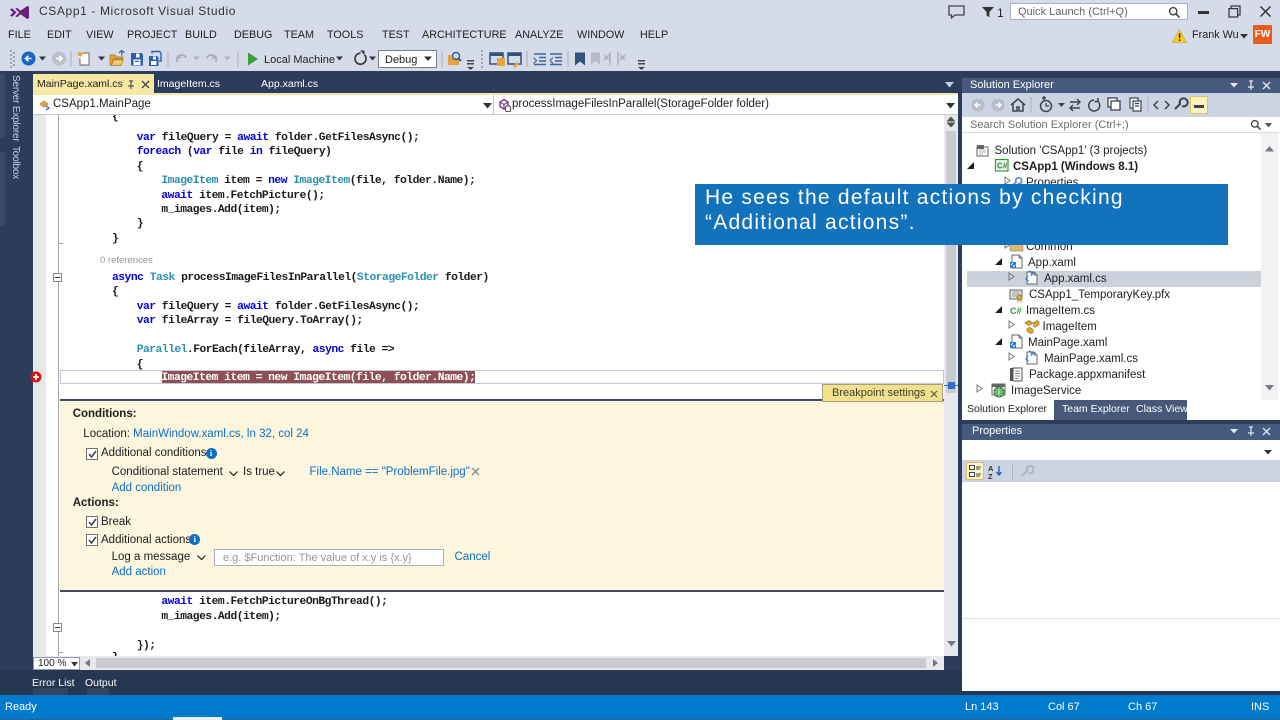 Image resolution: width=1280 pixels, height=720 pixels. I want to click on svg-text: Debug, so click(401, 60).